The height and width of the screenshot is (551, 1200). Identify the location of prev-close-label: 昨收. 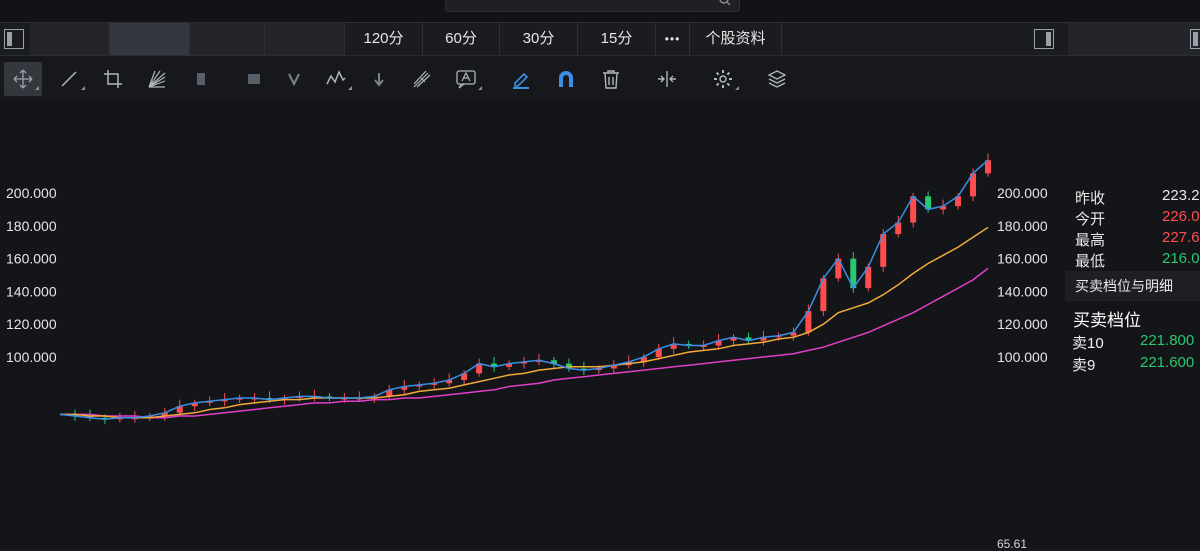
(1090, 198).